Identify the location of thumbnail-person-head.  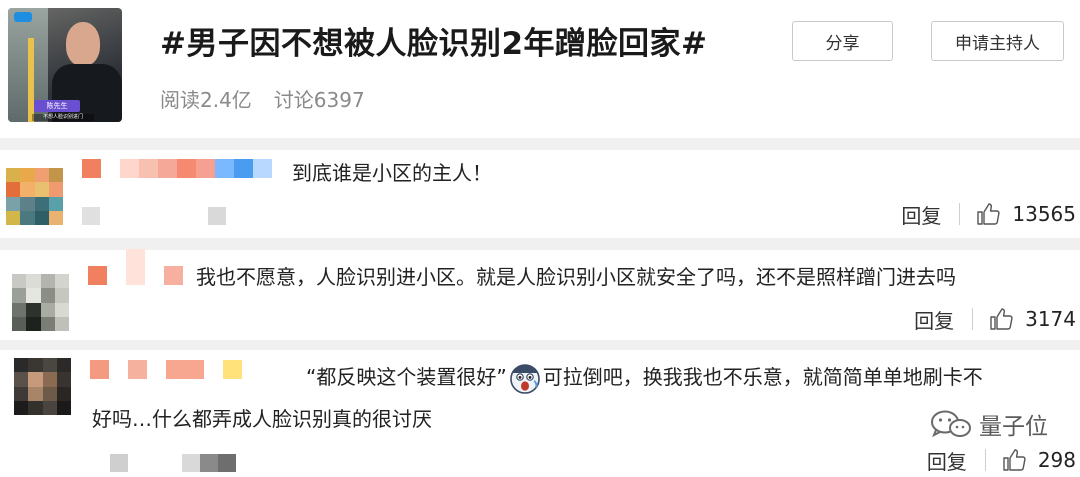
(83, 44).